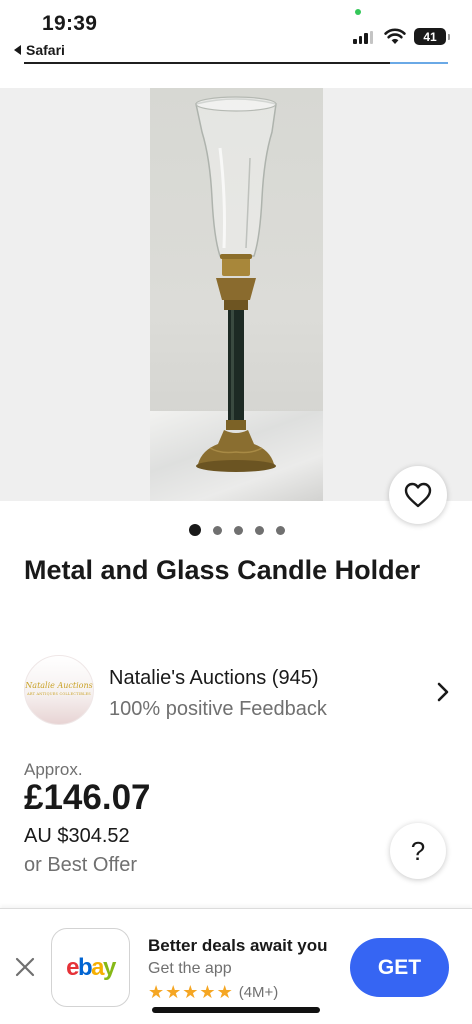 This screenshot has width=472, height=1024. Describe the element at coordinates (53, 769) in the screenshot. I see `approx-label: Approx.` at that location.